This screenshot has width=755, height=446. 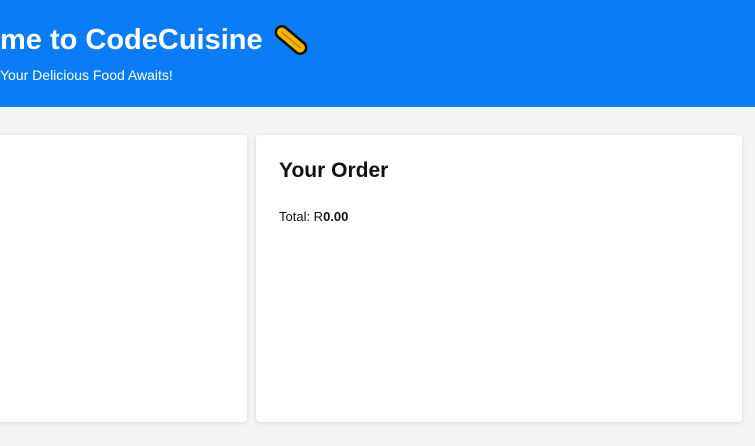 I want to click on site-title-text: me to CodeCuisine, so click(x=131, y=39).